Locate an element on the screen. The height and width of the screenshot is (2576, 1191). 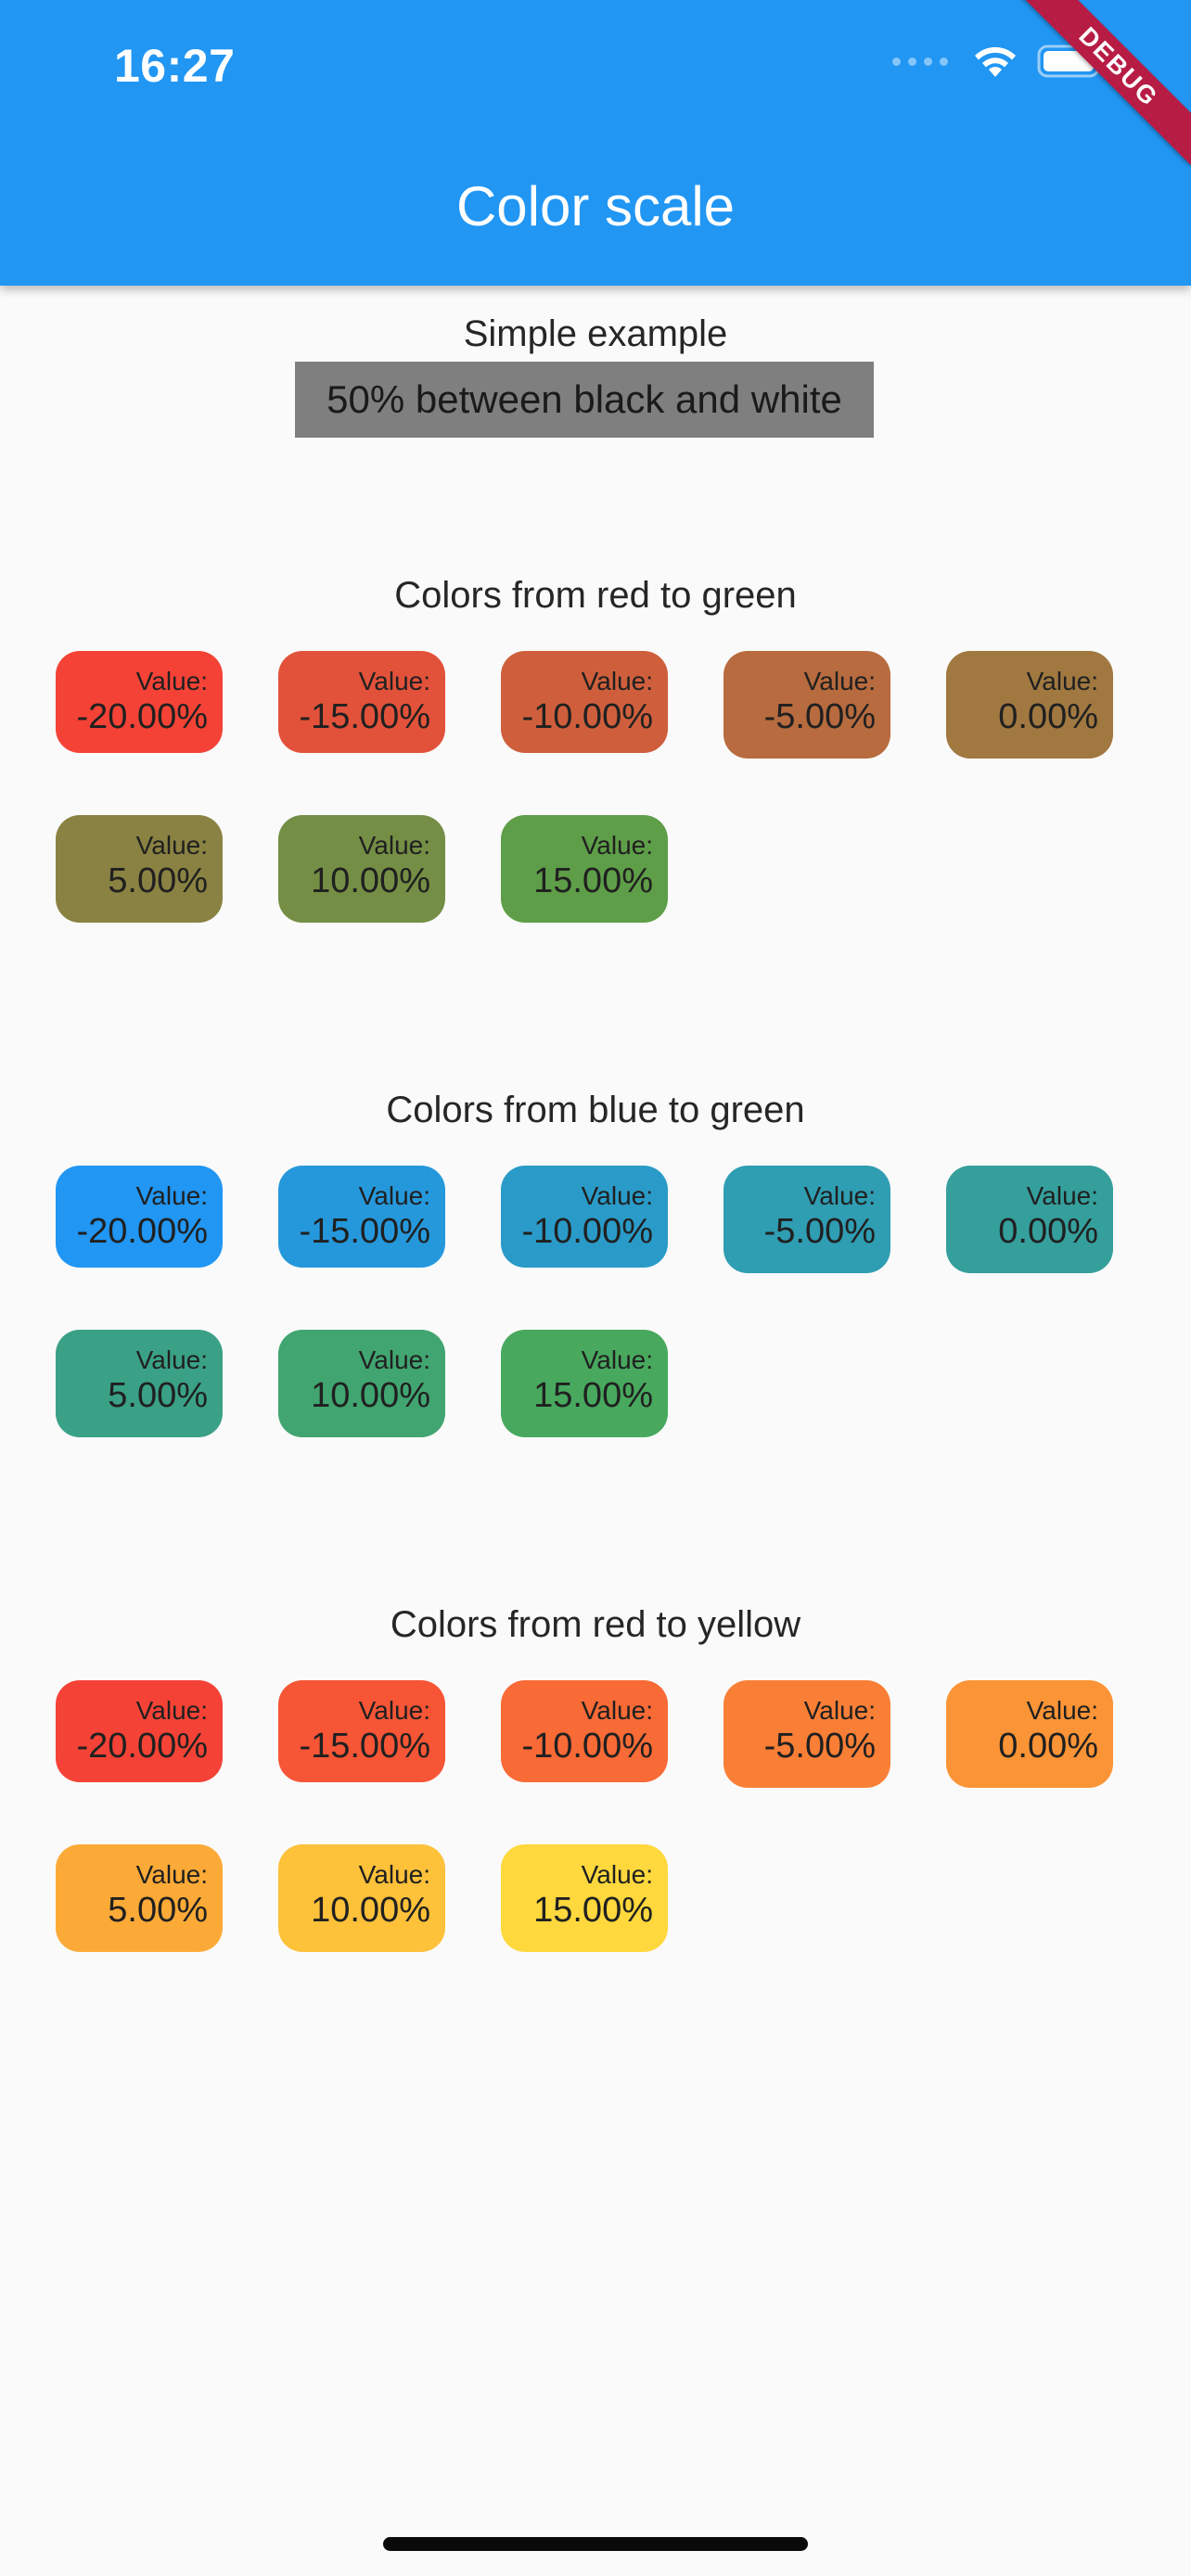
page-title: Color scale is located at coordinates (595, 206).